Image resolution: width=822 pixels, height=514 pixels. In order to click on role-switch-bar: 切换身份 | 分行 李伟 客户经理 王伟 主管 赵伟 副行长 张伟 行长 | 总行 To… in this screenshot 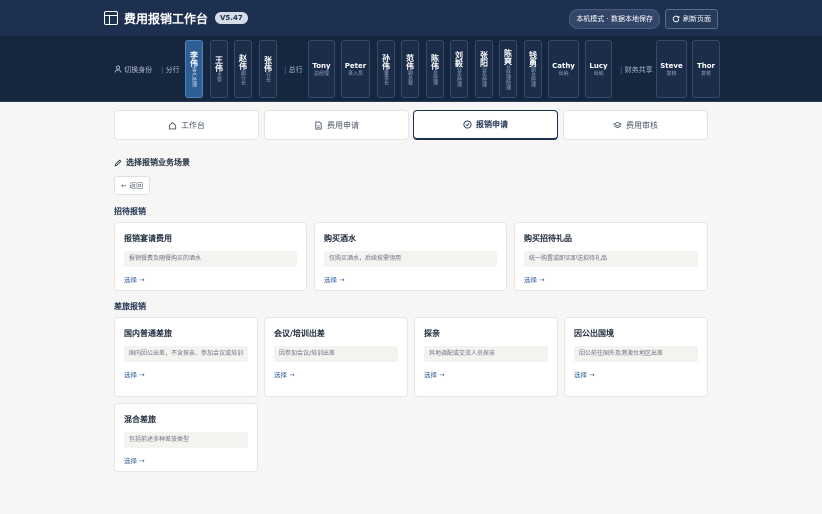, I will do `click(411, 69)`.